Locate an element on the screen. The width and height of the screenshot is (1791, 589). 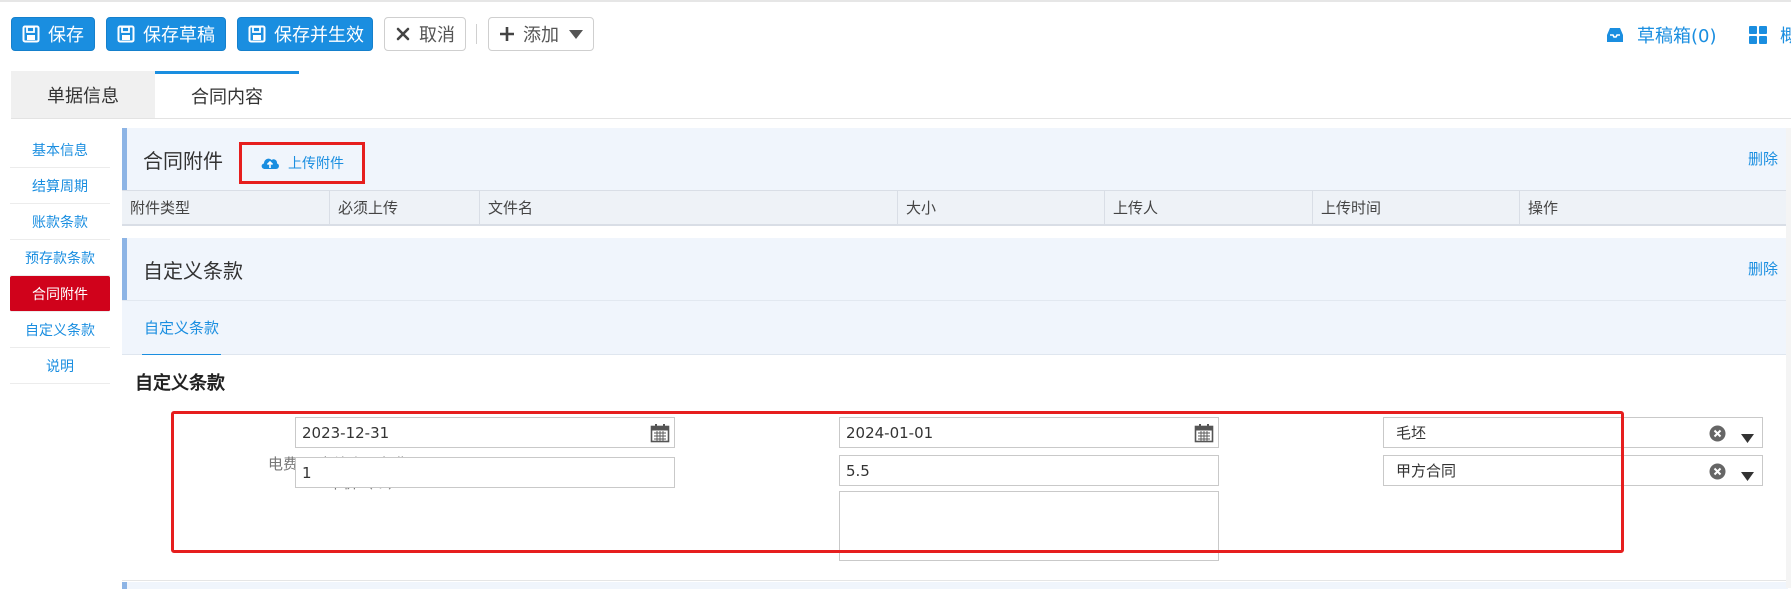
save-draft-button: 保存草稿 is located at coordinates (166, 34).